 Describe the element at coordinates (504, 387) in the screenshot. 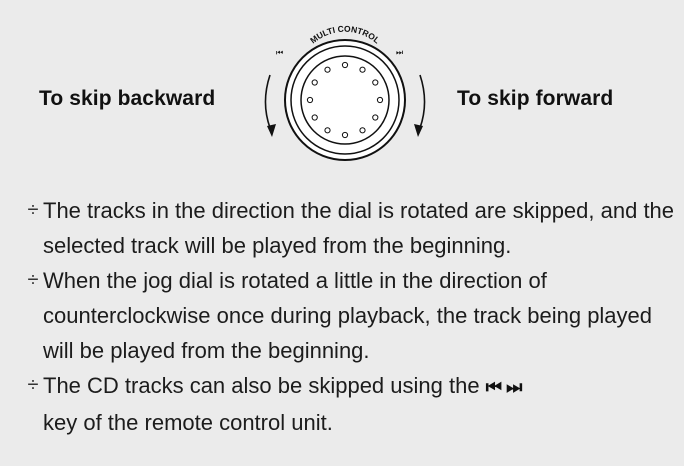

I see `skip-keys-icon: ⏮ ⏭` at that location.